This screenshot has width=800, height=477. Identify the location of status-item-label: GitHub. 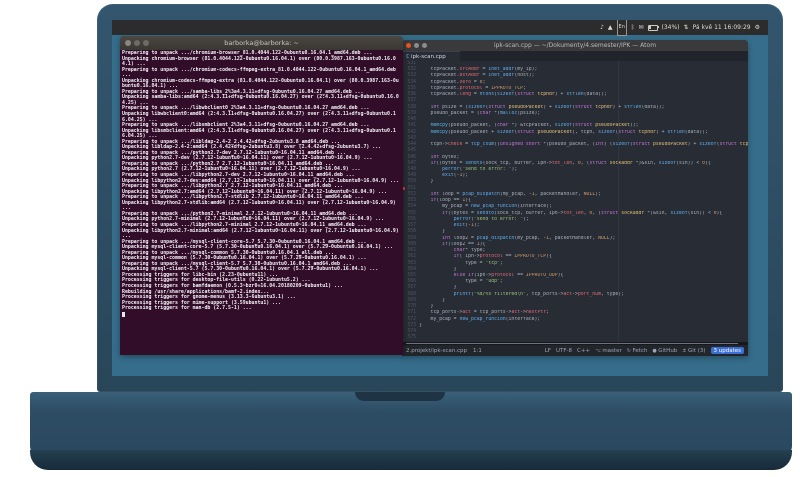
(668, 350).